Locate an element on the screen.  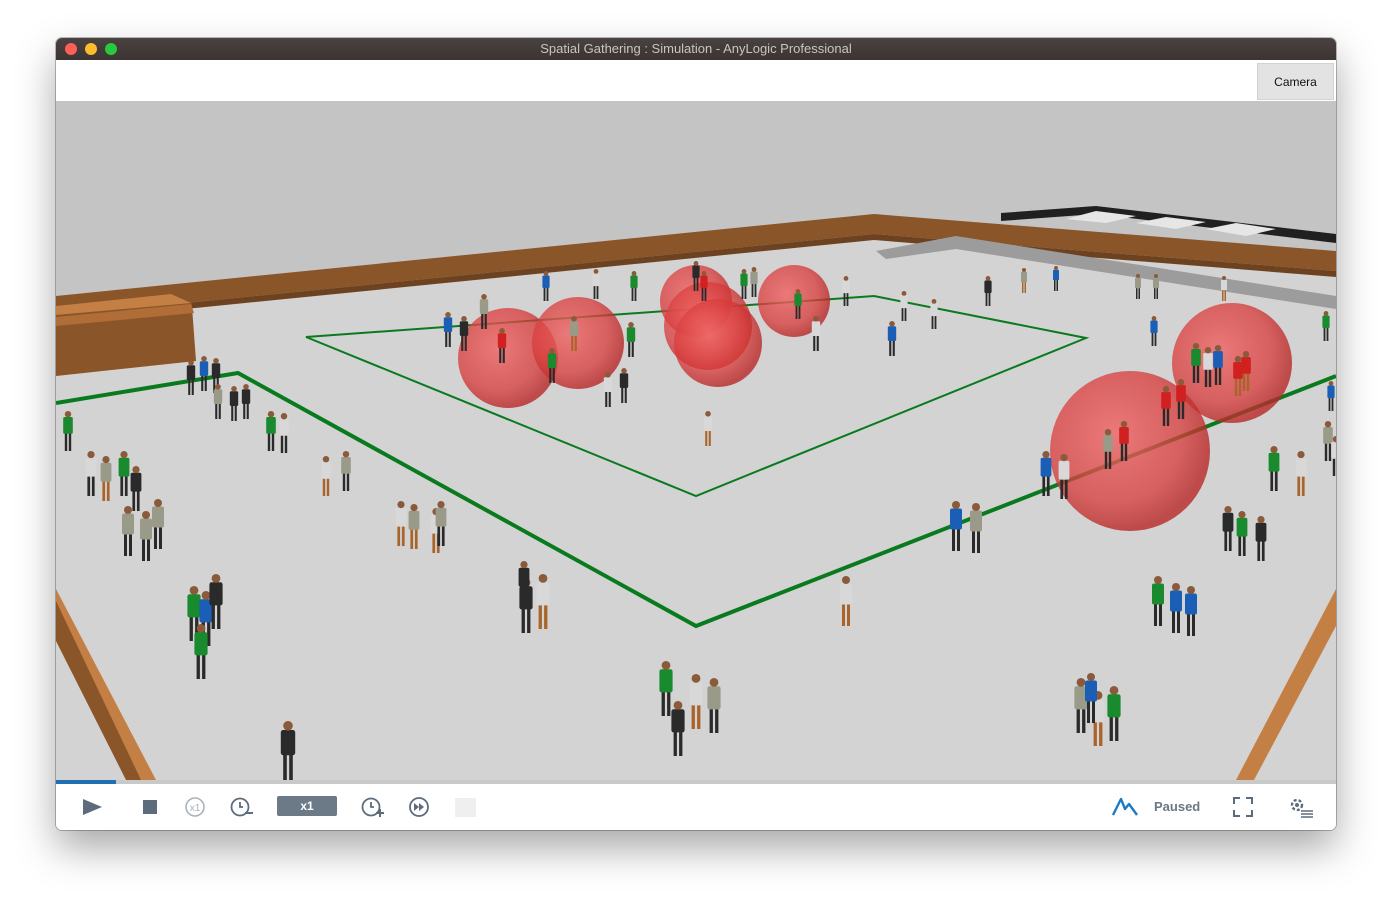
settings-icon is located at coordinates (1301, 808).